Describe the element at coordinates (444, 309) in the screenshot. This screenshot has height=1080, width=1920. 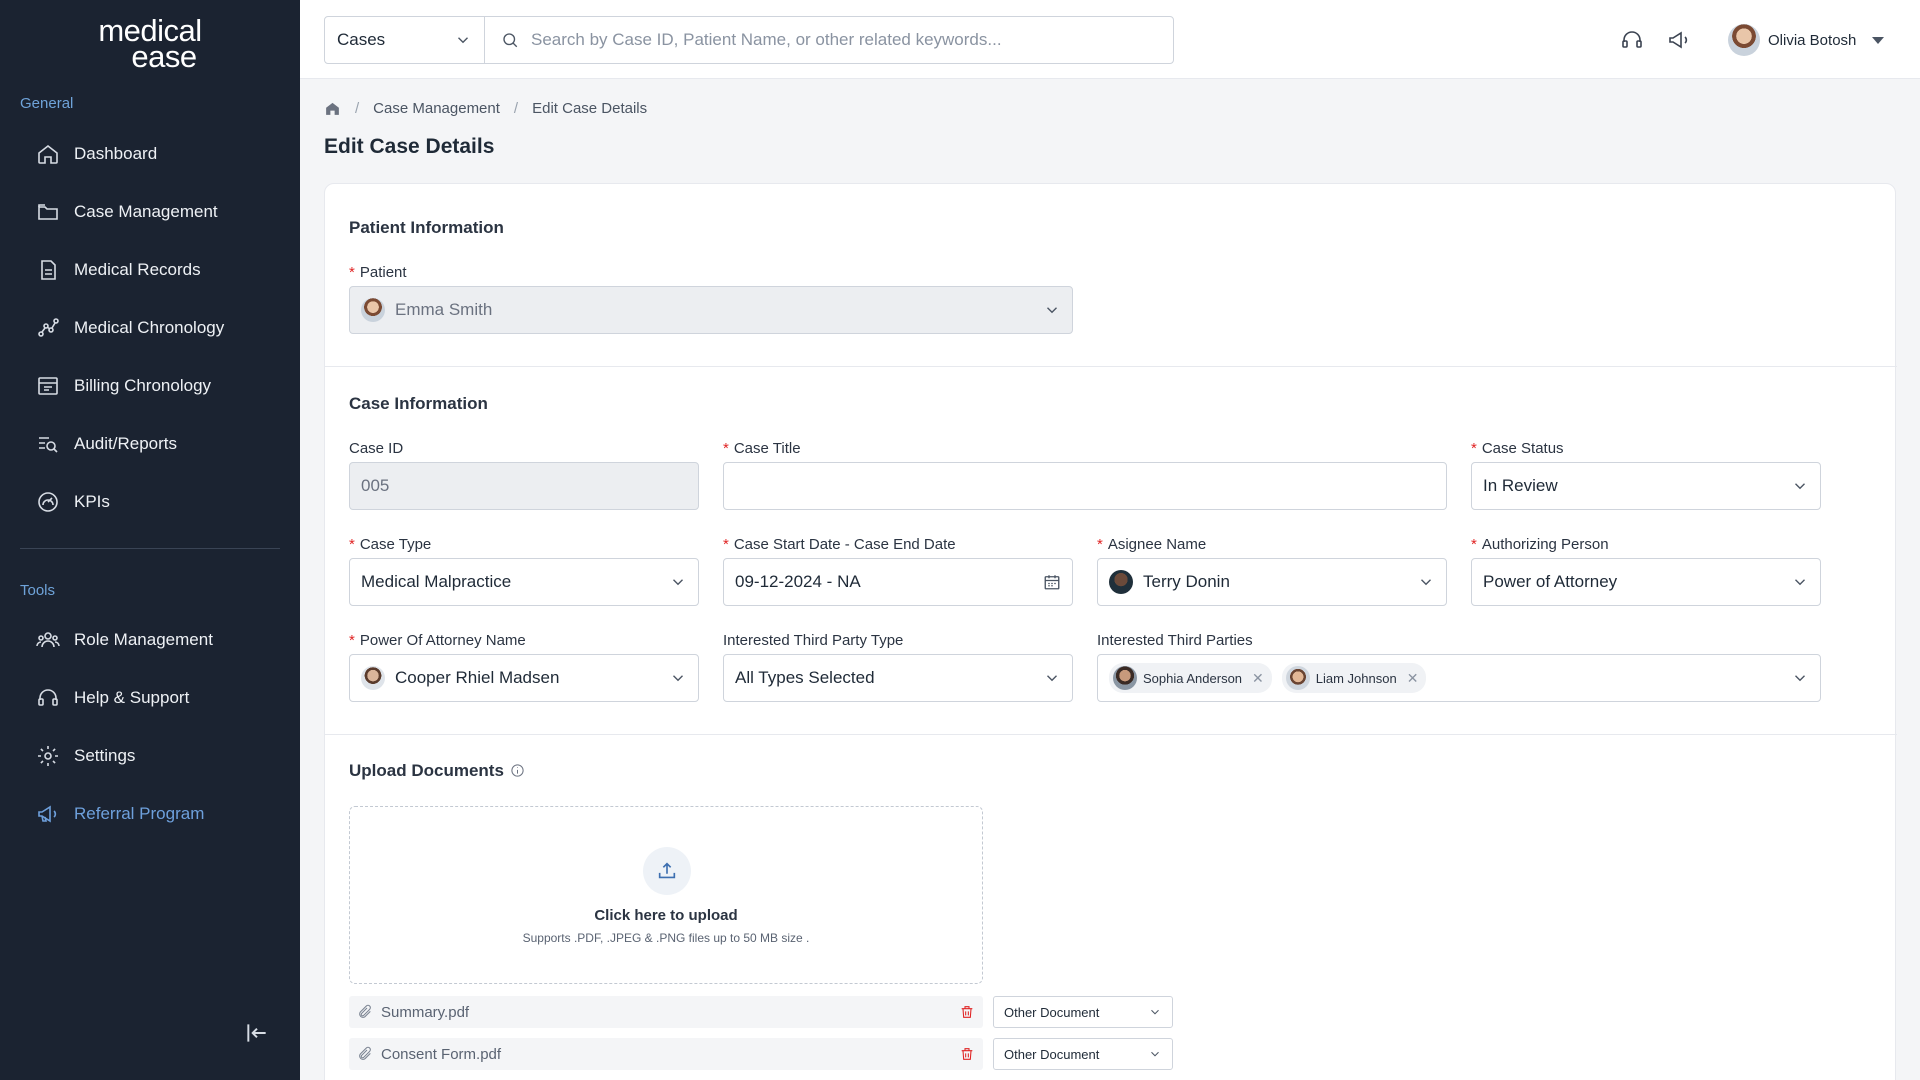
I see `patient-value: Emma Smith` at that location.